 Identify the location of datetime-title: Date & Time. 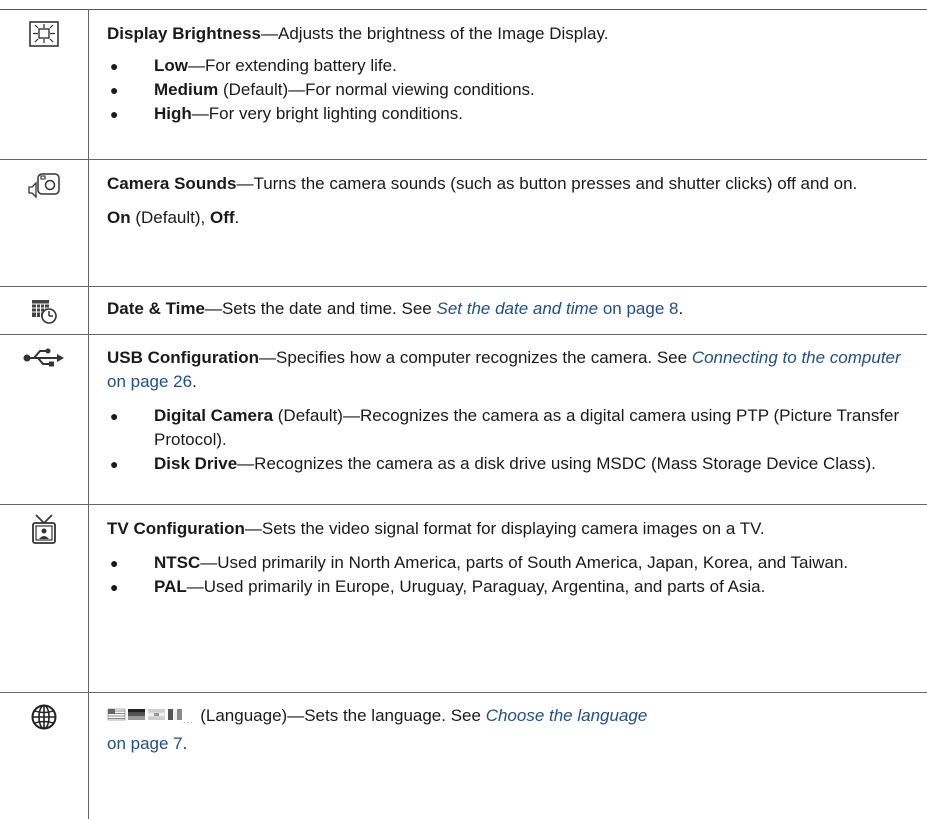
(156, 308).